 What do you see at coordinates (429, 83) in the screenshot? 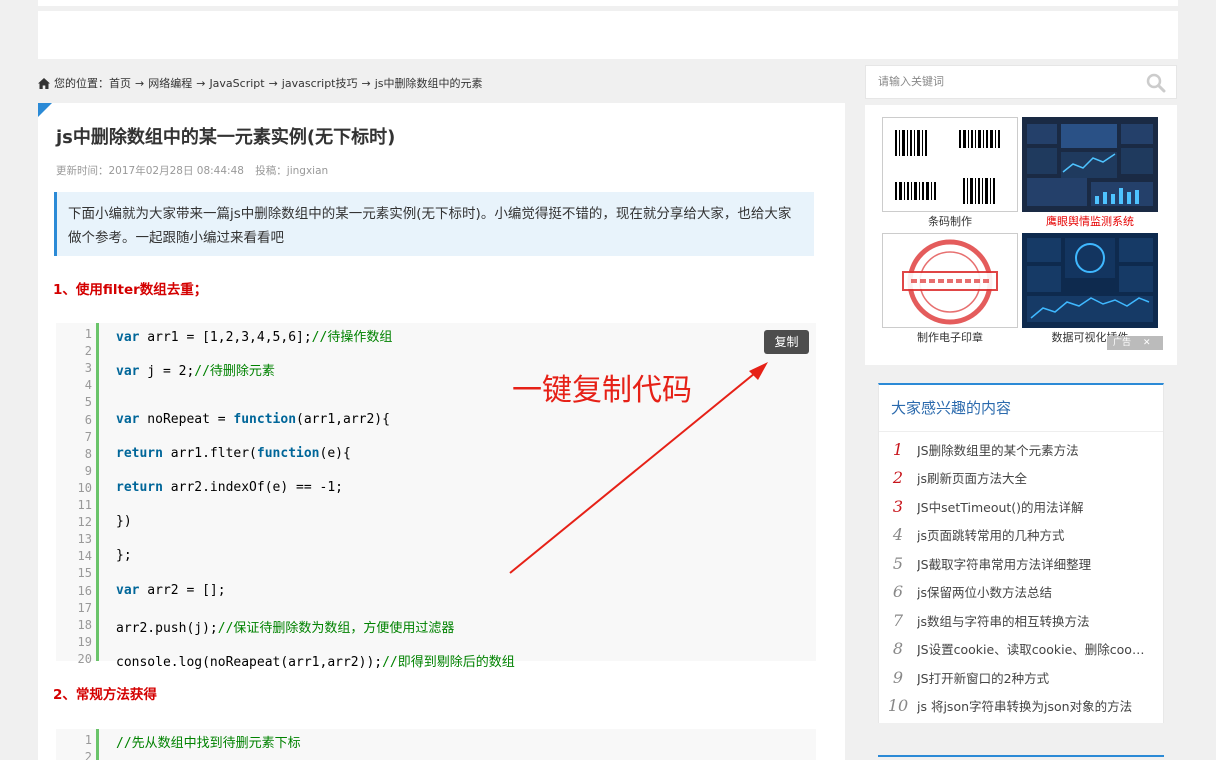
I see `breadcrumb-link-current: js中删除数组中的元素` at bounding box center [429, 83].